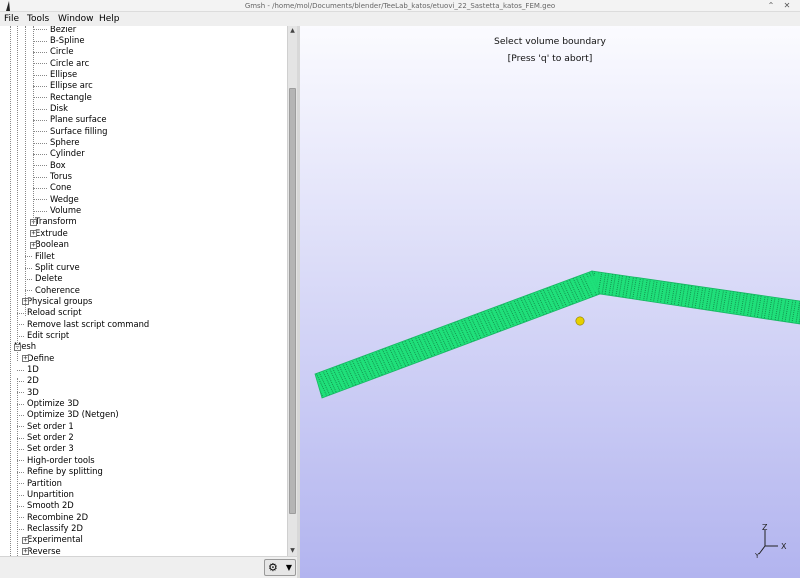 The height and width of the screenshot is (578, 800). What do you see at coordinates (292, 31) in the screenshot?
I see `scroll-up-arrow-icon: ▲` at bounding box center [292, 31].